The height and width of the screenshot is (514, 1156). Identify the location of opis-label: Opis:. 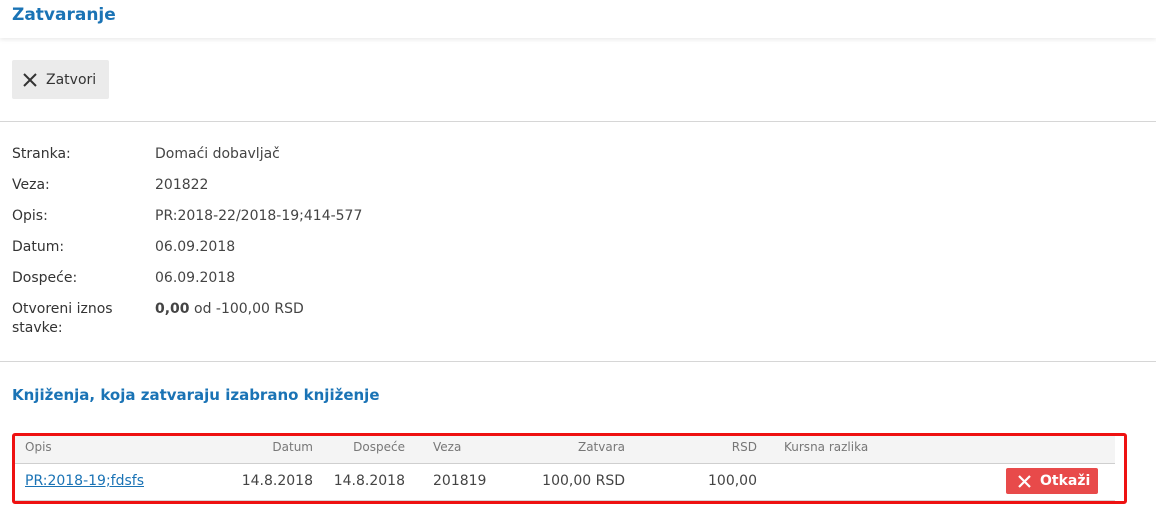
(30, 216).